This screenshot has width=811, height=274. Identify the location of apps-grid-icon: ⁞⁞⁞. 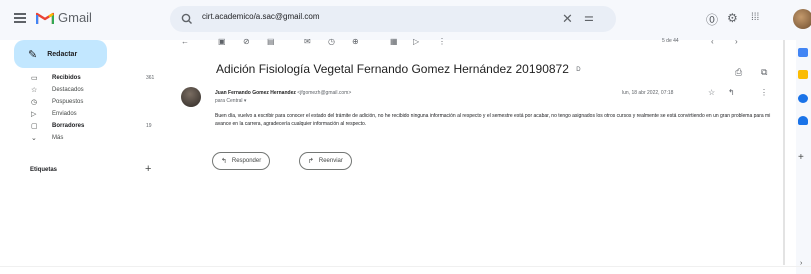
(755, 17).